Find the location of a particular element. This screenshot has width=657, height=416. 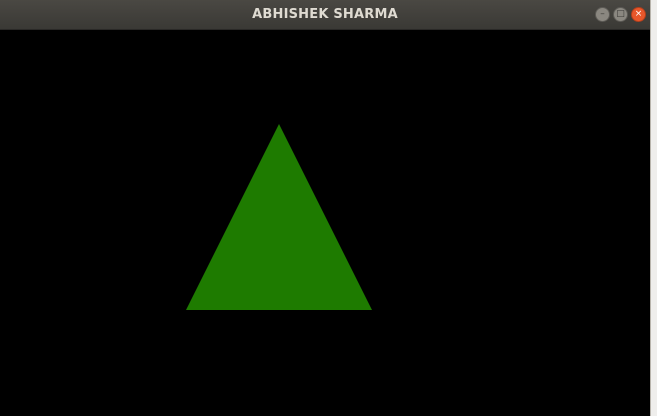

minimize-button: – is located at coordinates (602, 14).